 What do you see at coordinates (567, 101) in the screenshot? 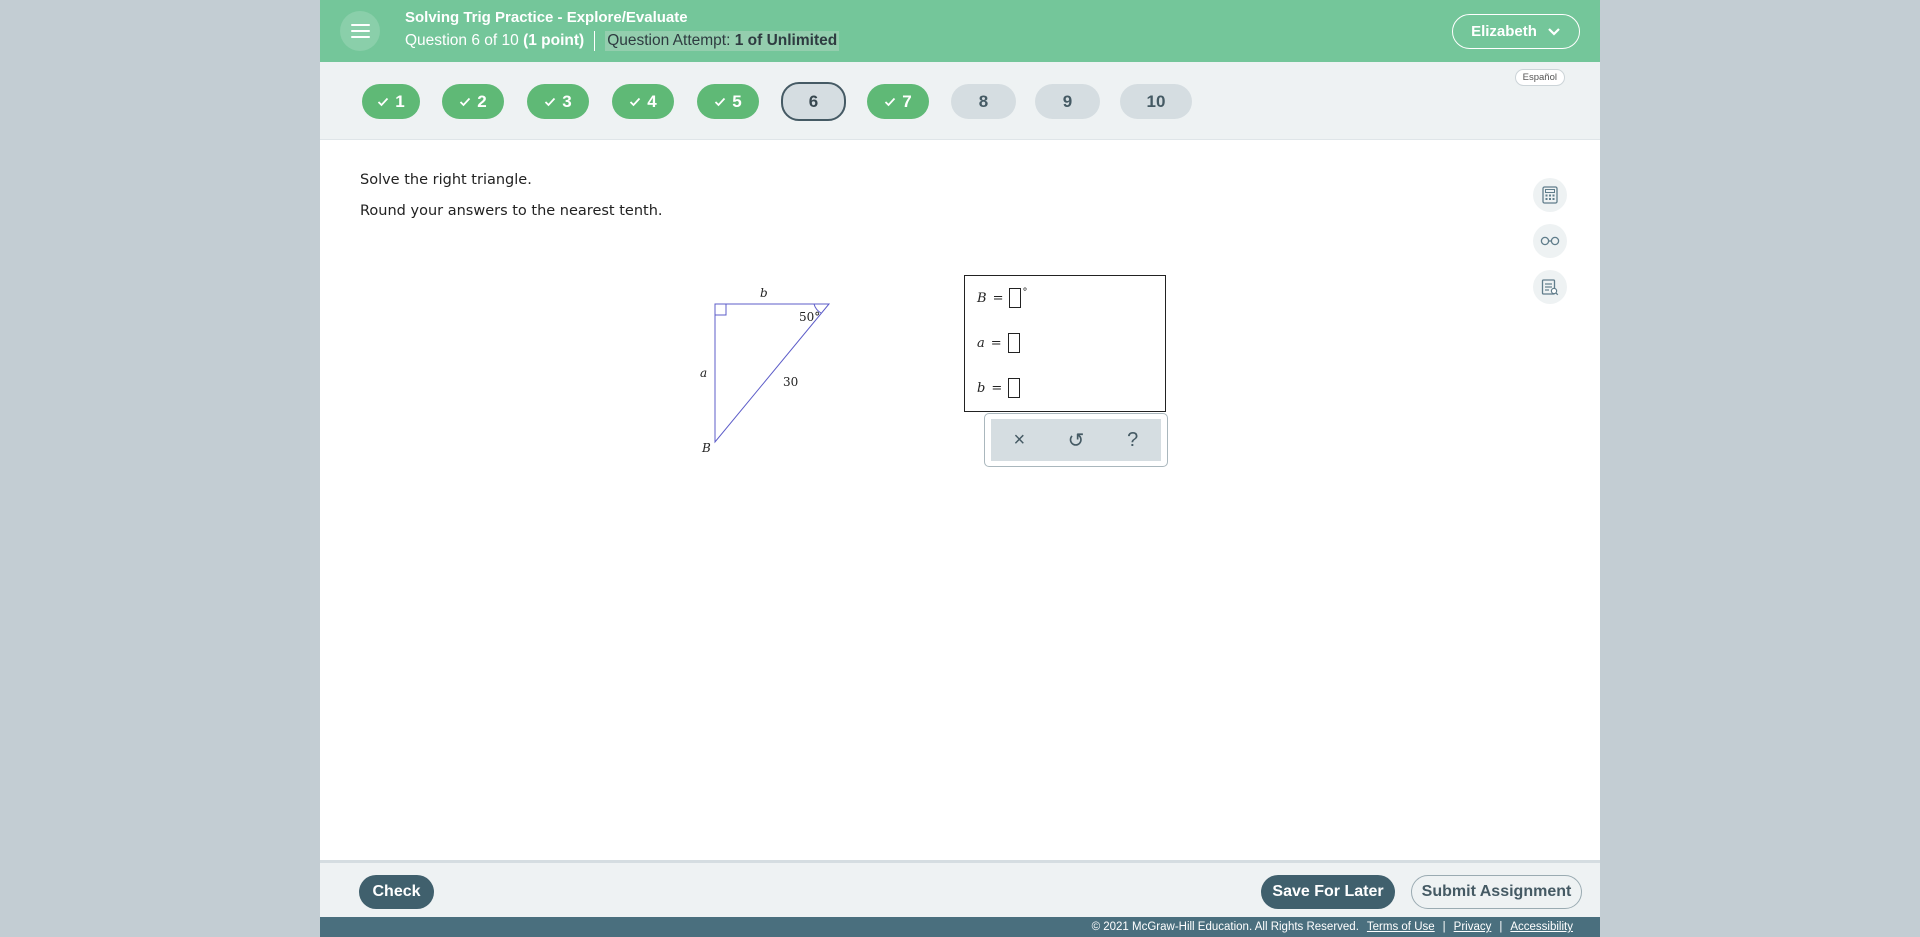
I see `question-number: 3` at bounding box center [567, 101].